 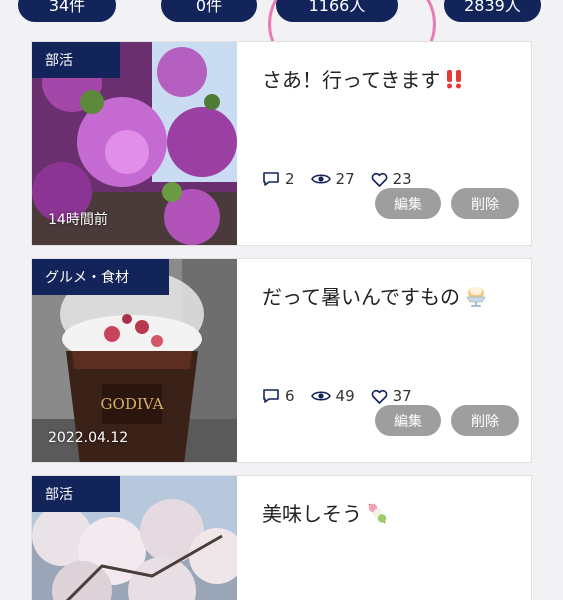 I want to click on godiva-logo-text: GODIVA, so click(x=132, y=404).